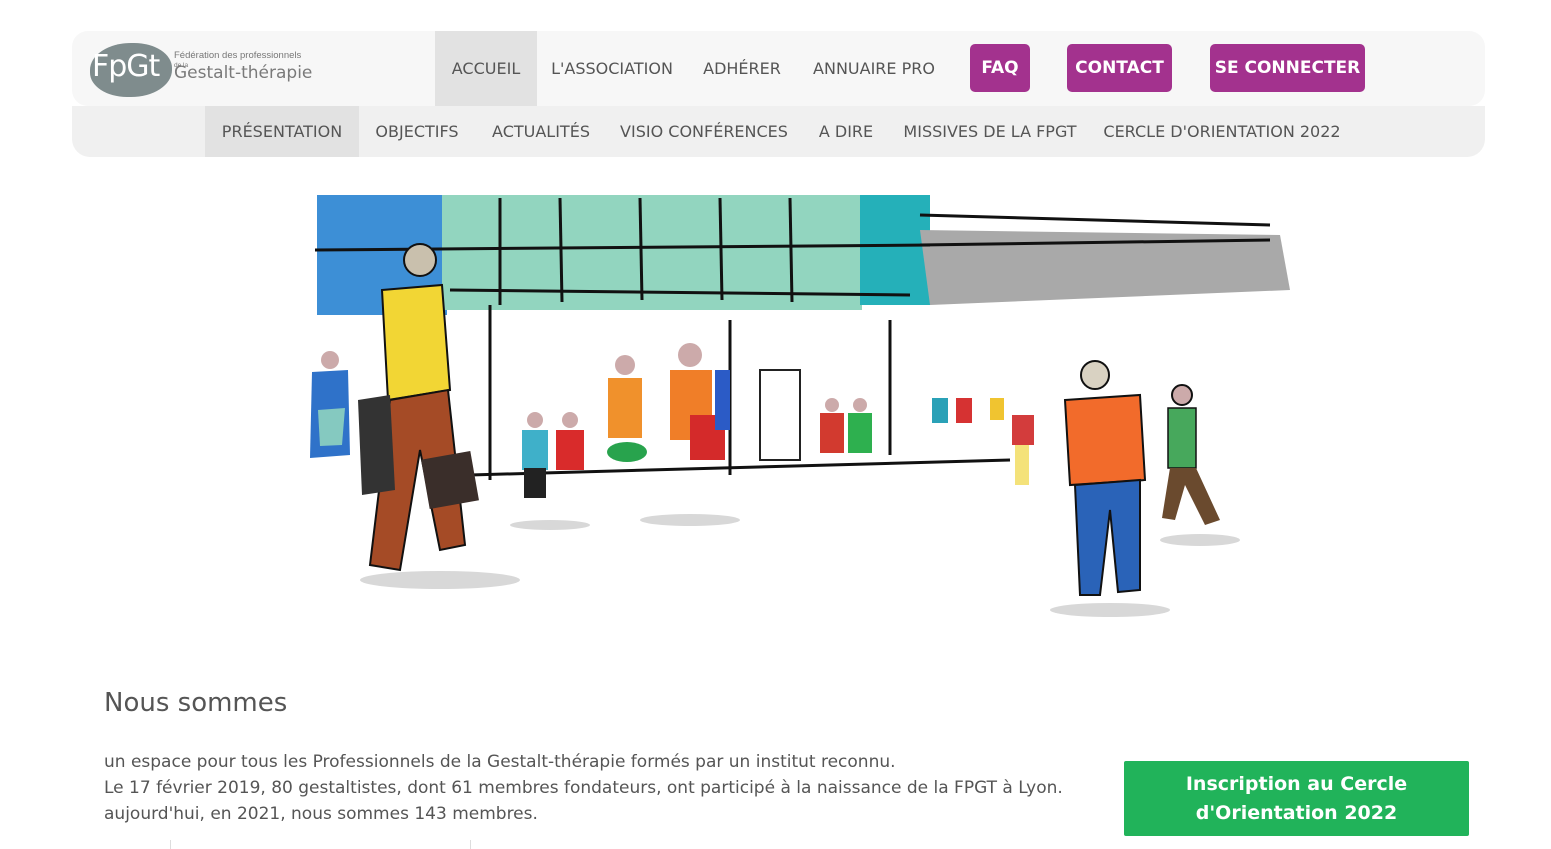  I want to click on door-frame, so click(780, 415).